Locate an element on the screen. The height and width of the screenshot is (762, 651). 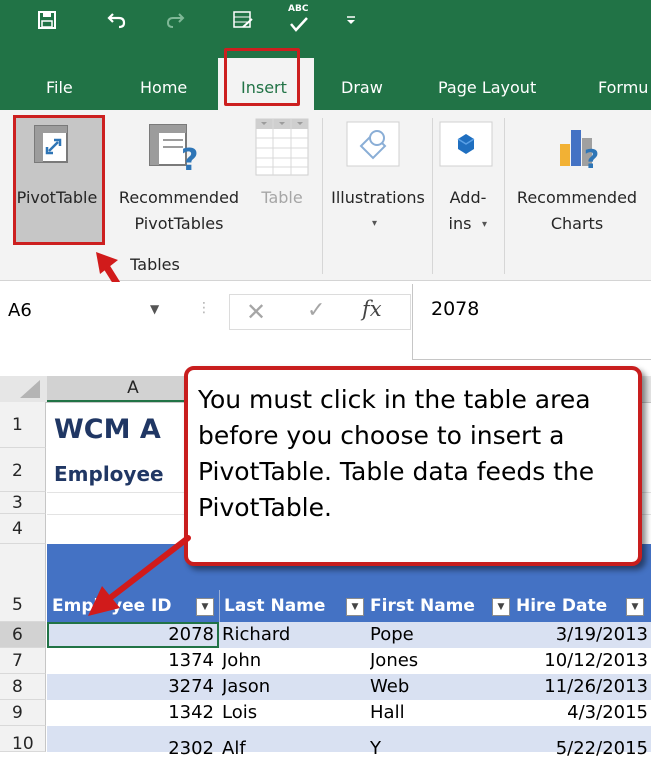
row-header: 5 is located at coordinates (23, 583).